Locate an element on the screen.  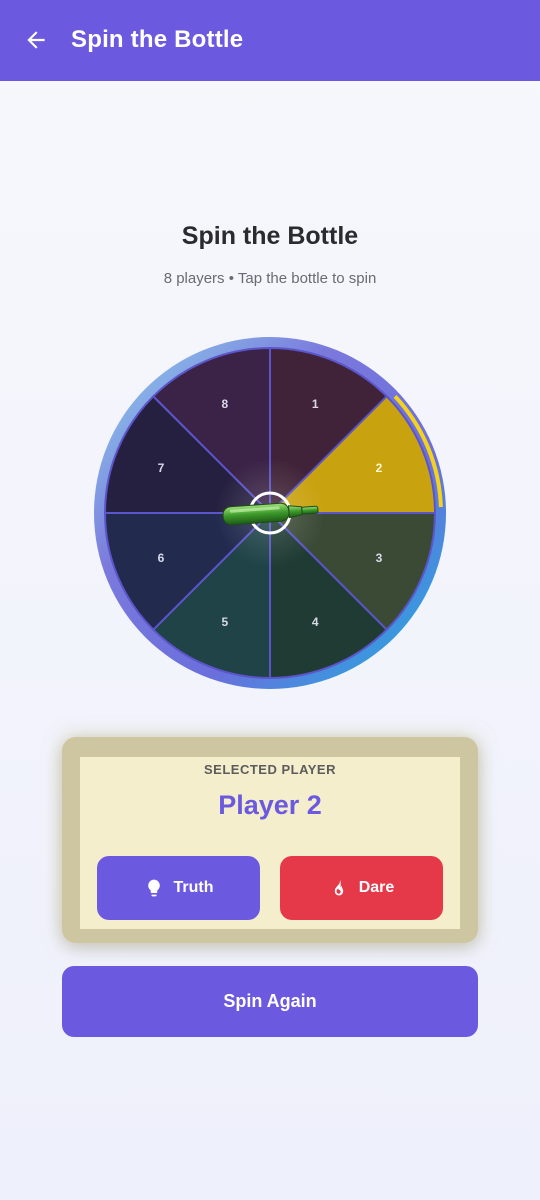
app-bar-title: Spin the Bottle is located at coordinates (157, 39).